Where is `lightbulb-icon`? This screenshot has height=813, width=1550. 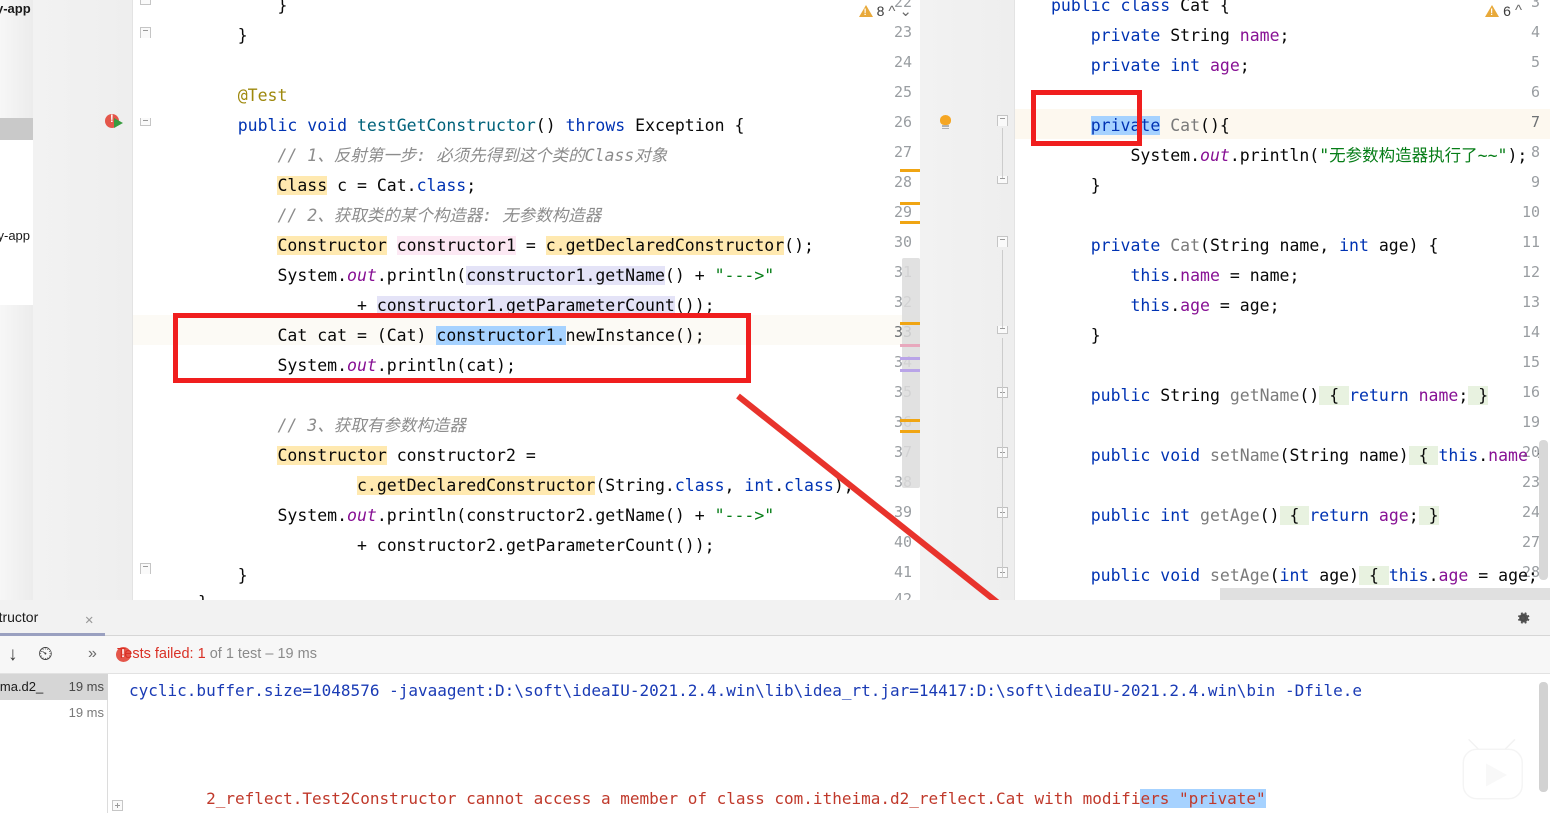
lightbulb-icon is located at coordinates (945, 122).